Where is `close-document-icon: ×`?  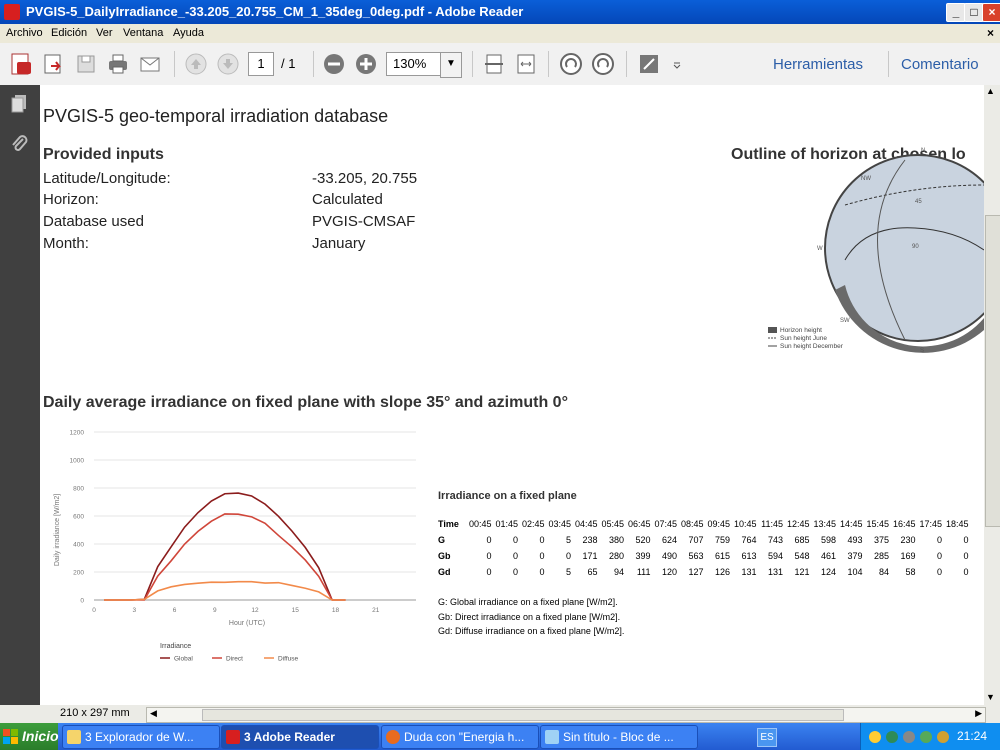
close-document-icon: × is located at coordinates (990, 33).